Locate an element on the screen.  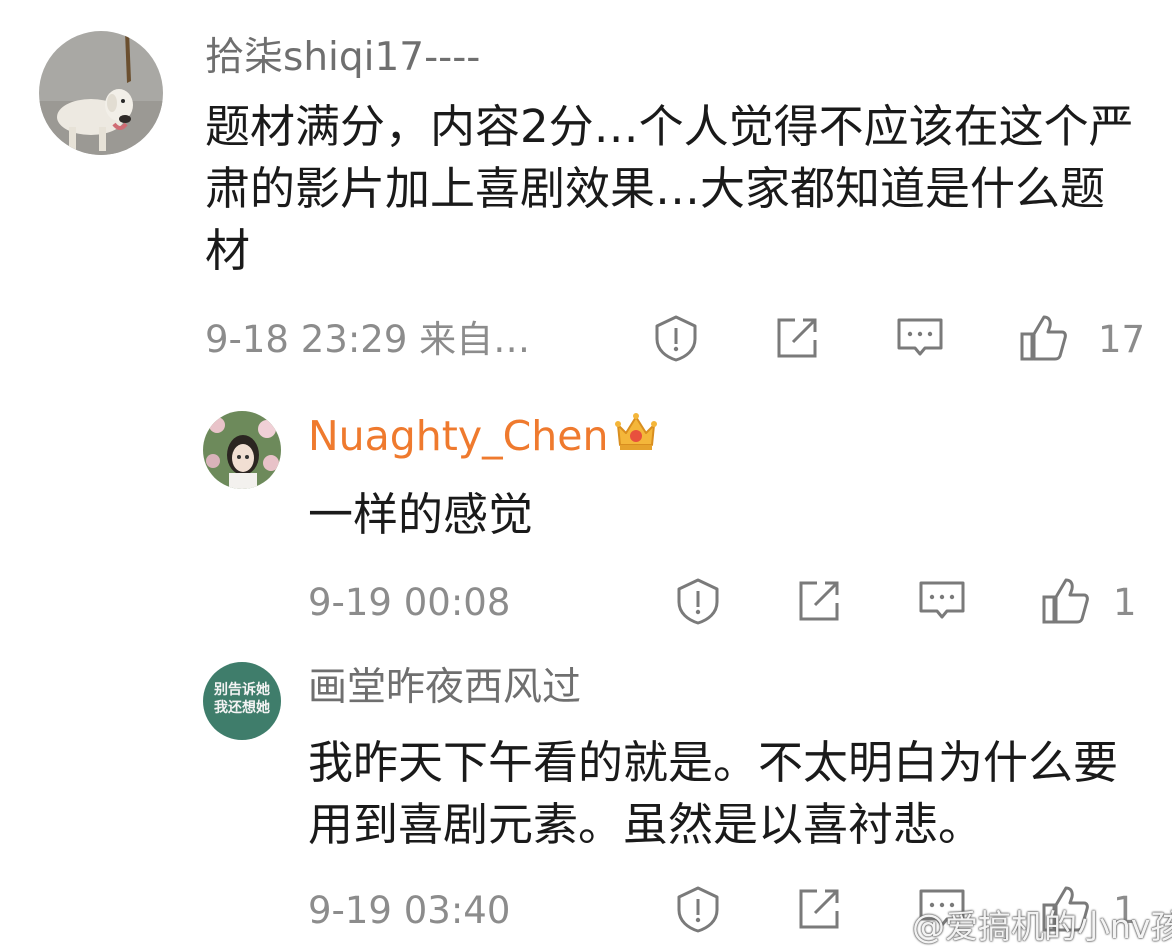
watermark-text: @爱搞机的小nv孩 is located at coordinates (1042, 926).